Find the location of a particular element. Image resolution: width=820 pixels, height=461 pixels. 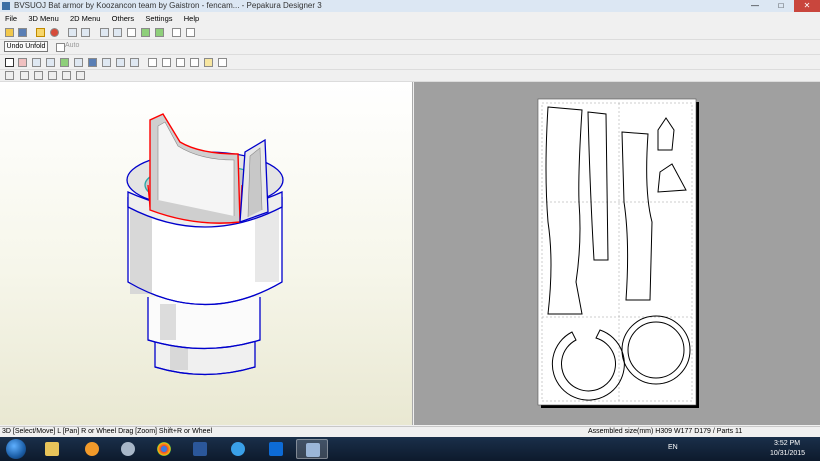

redo-icon is located at coordinates (85, 32).